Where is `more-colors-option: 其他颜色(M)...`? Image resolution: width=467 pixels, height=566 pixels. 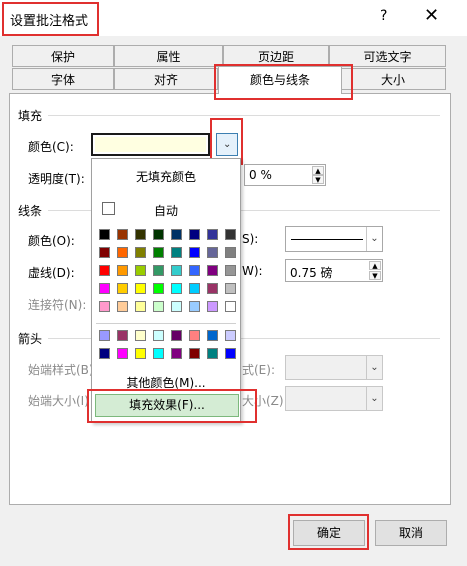 more-colors-option: 其他颜色(M)... is located at coordinates (166, 382).